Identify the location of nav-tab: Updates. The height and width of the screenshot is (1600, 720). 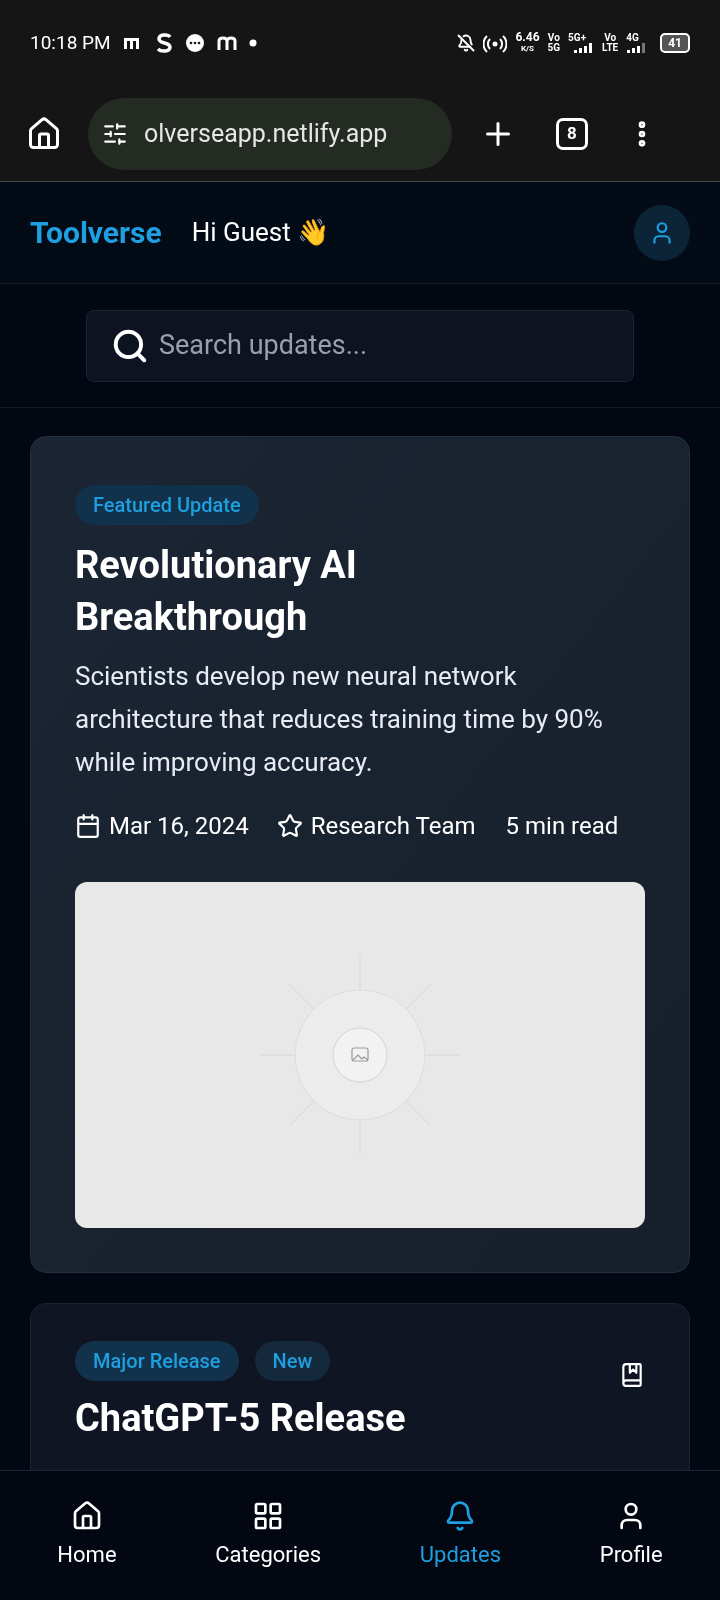
(460, 1535).